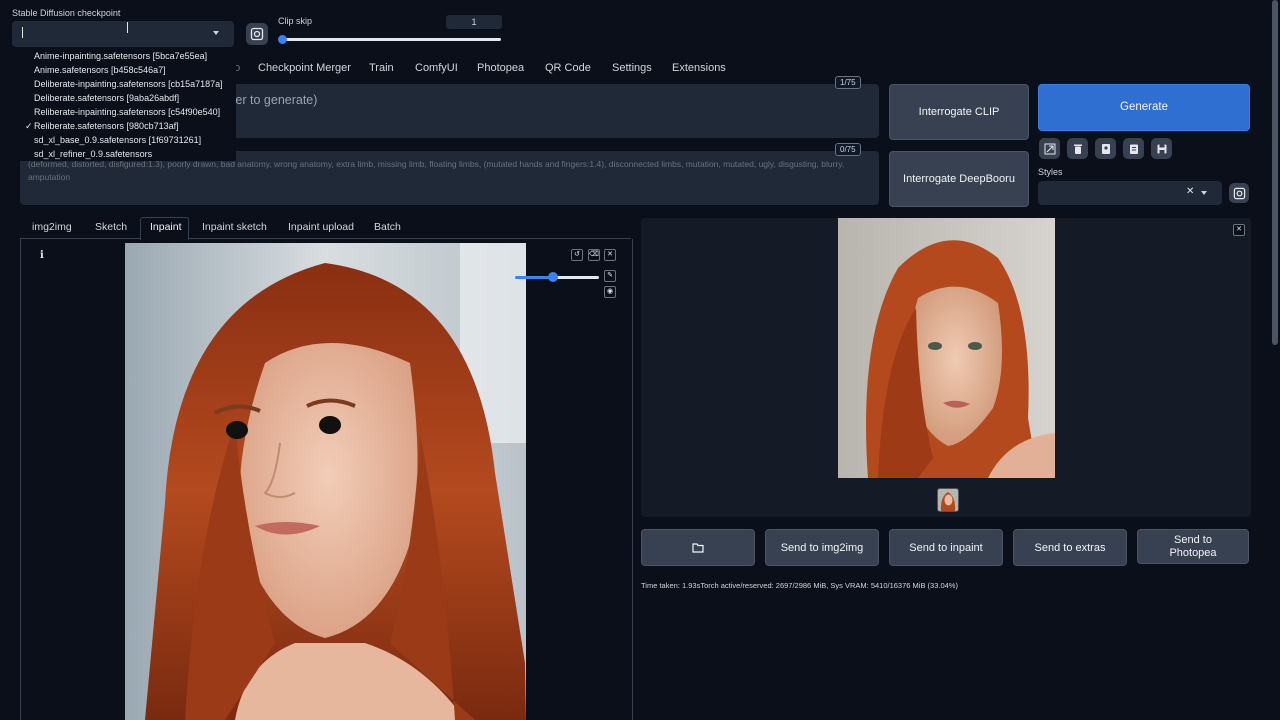 The width and height of the screenshot is (1280, 720). Describe the element at coordinates (271, 100) in the screenshot. I see `prompt-placeholder: nter to generate)` at that location.